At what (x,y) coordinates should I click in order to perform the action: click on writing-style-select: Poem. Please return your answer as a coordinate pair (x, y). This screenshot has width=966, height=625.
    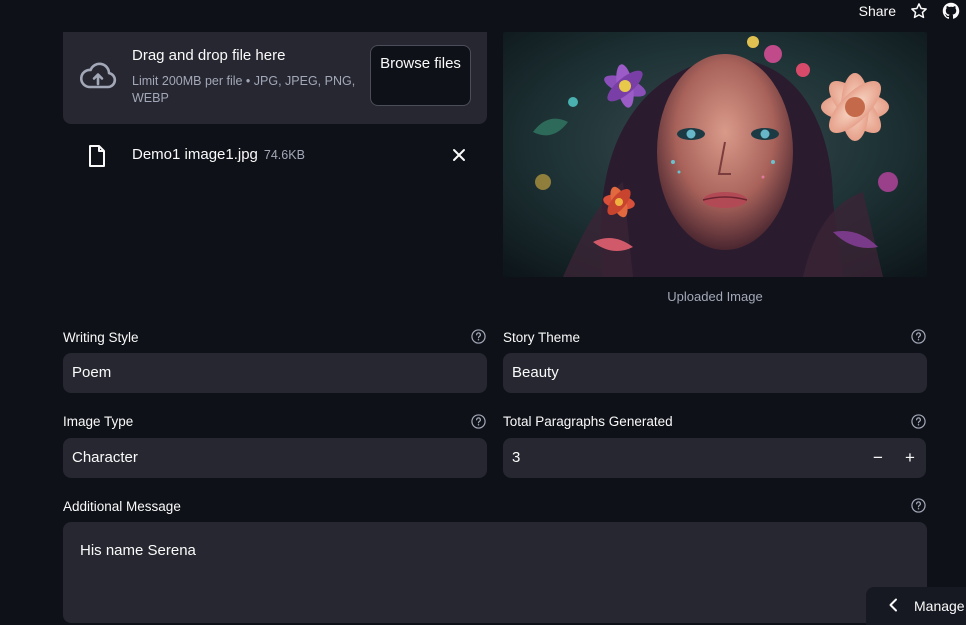
    Looking at the image, I should click on (275, 373).